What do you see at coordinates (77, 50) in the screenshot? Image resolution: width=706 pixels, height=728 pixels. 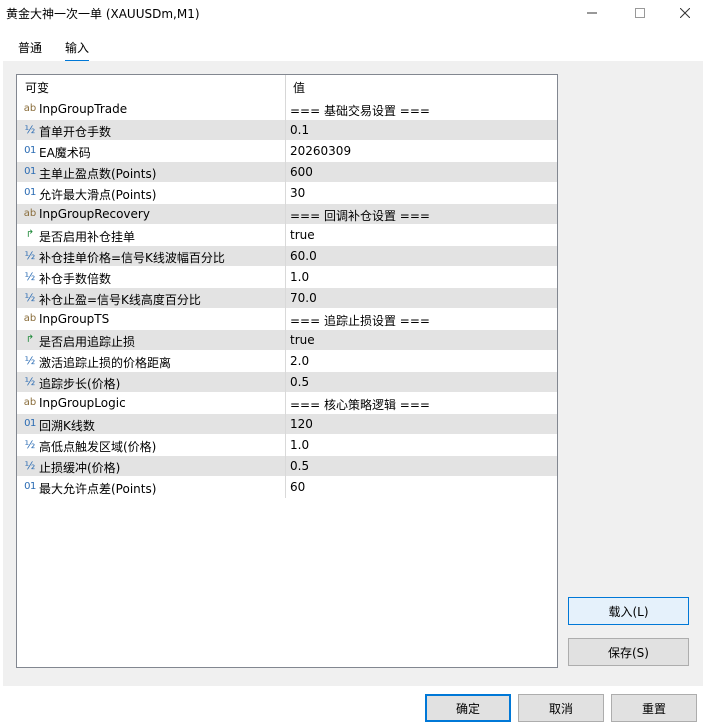 I see `tab-inputs: 输入` at bounding box center [77, 50].